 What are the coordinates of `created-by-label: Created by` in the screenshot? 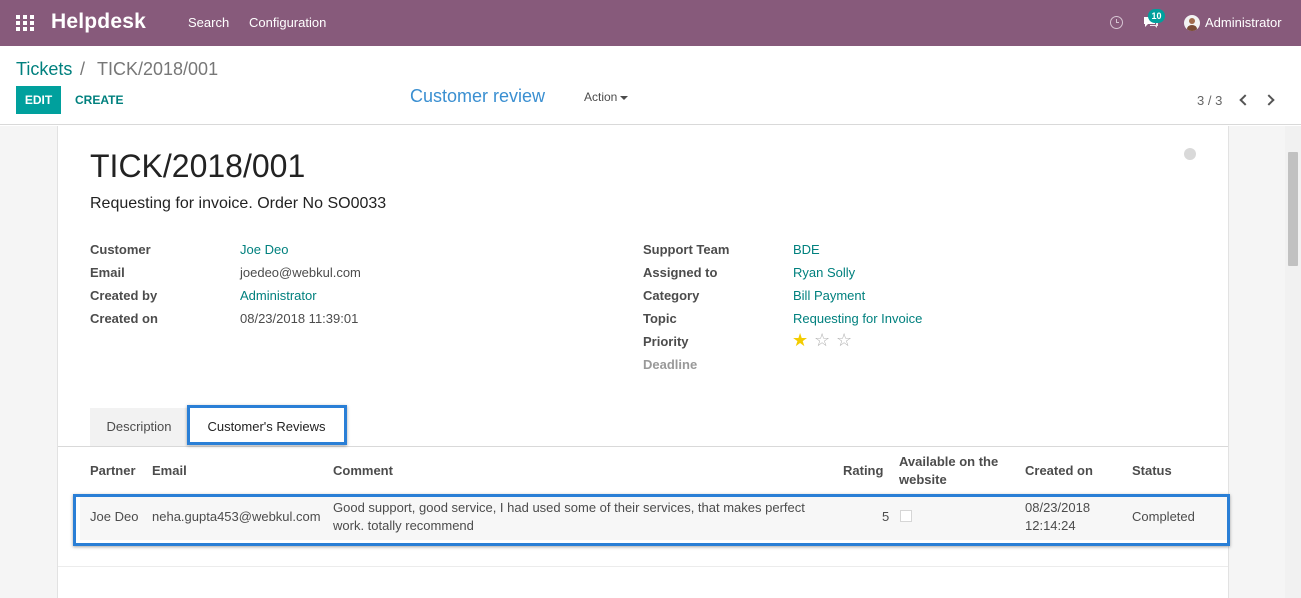 It's located at (124, 295).